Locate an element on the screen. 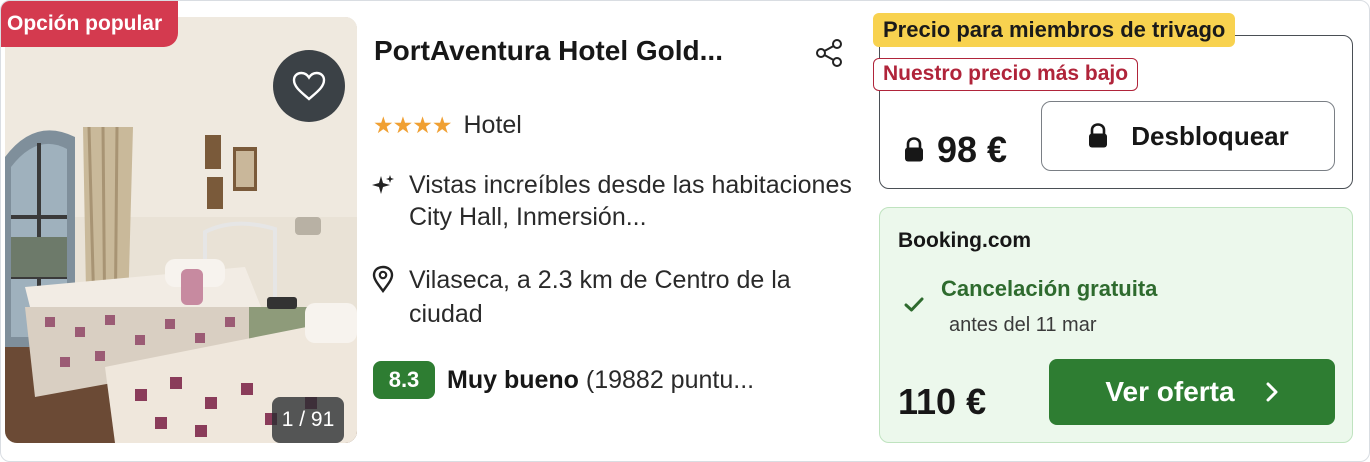 Image resolution: width=1370 pixels, height=462 pixels. unlock-label: Desbloquear is located at coordinates (1210, 135).